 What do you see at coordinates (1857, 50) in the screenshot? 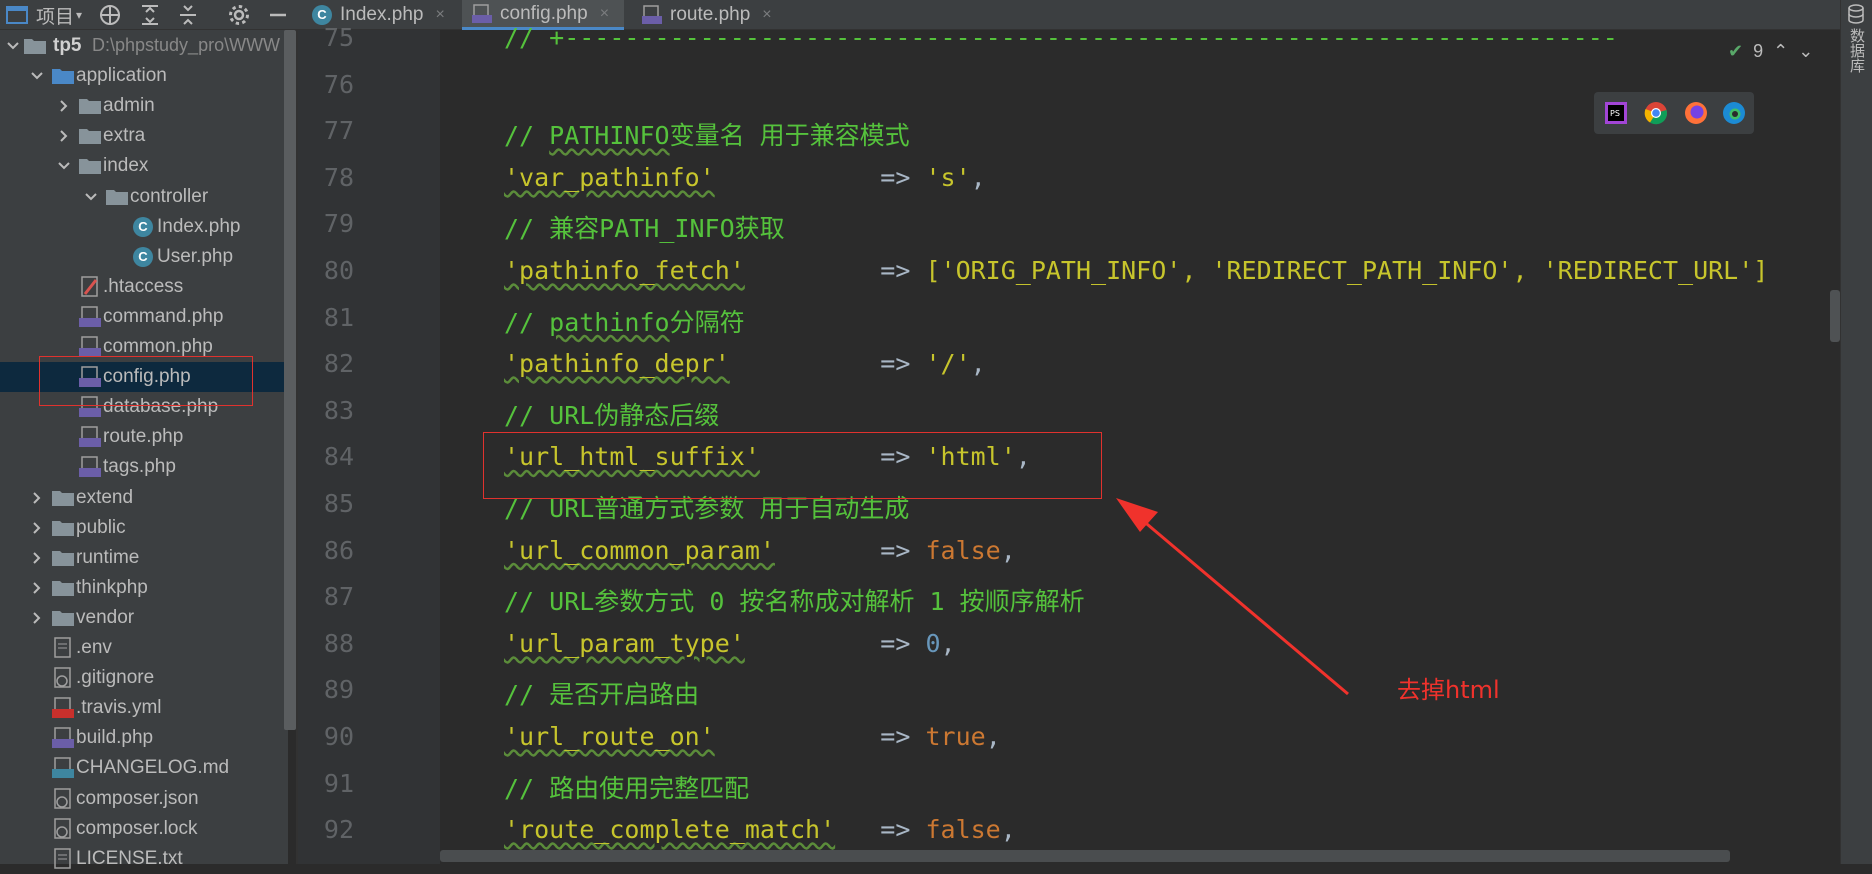
I see `database-tool-tab: 数据库` at bounding box center [1857, 50].